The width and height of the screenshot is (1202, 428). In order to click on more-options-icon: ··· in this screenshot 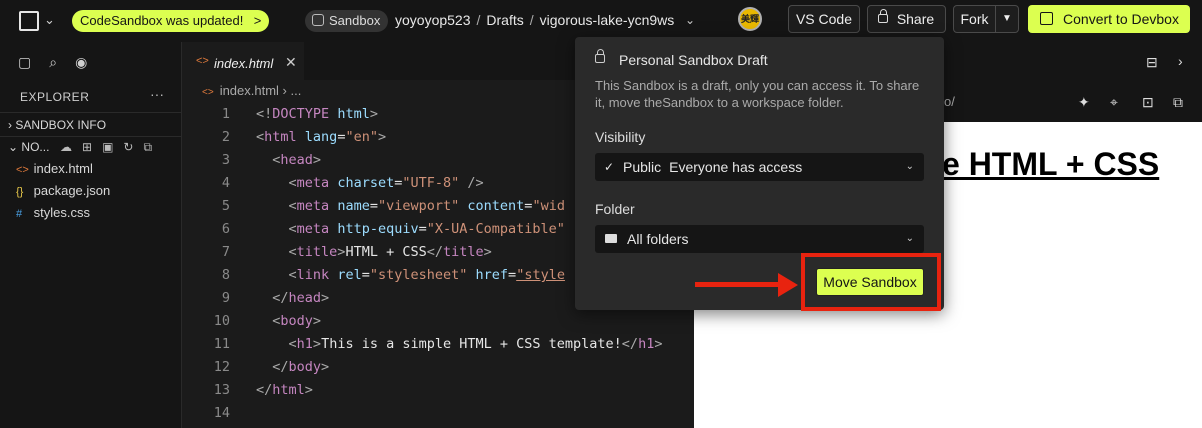, I will do `click(157, 94)`.